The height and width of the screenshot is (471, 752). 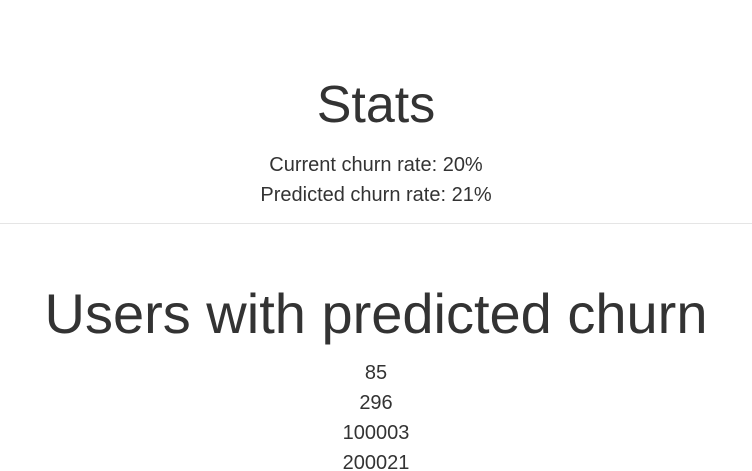 I want to click on stats-title: Stats, so click(x=376, y=105).